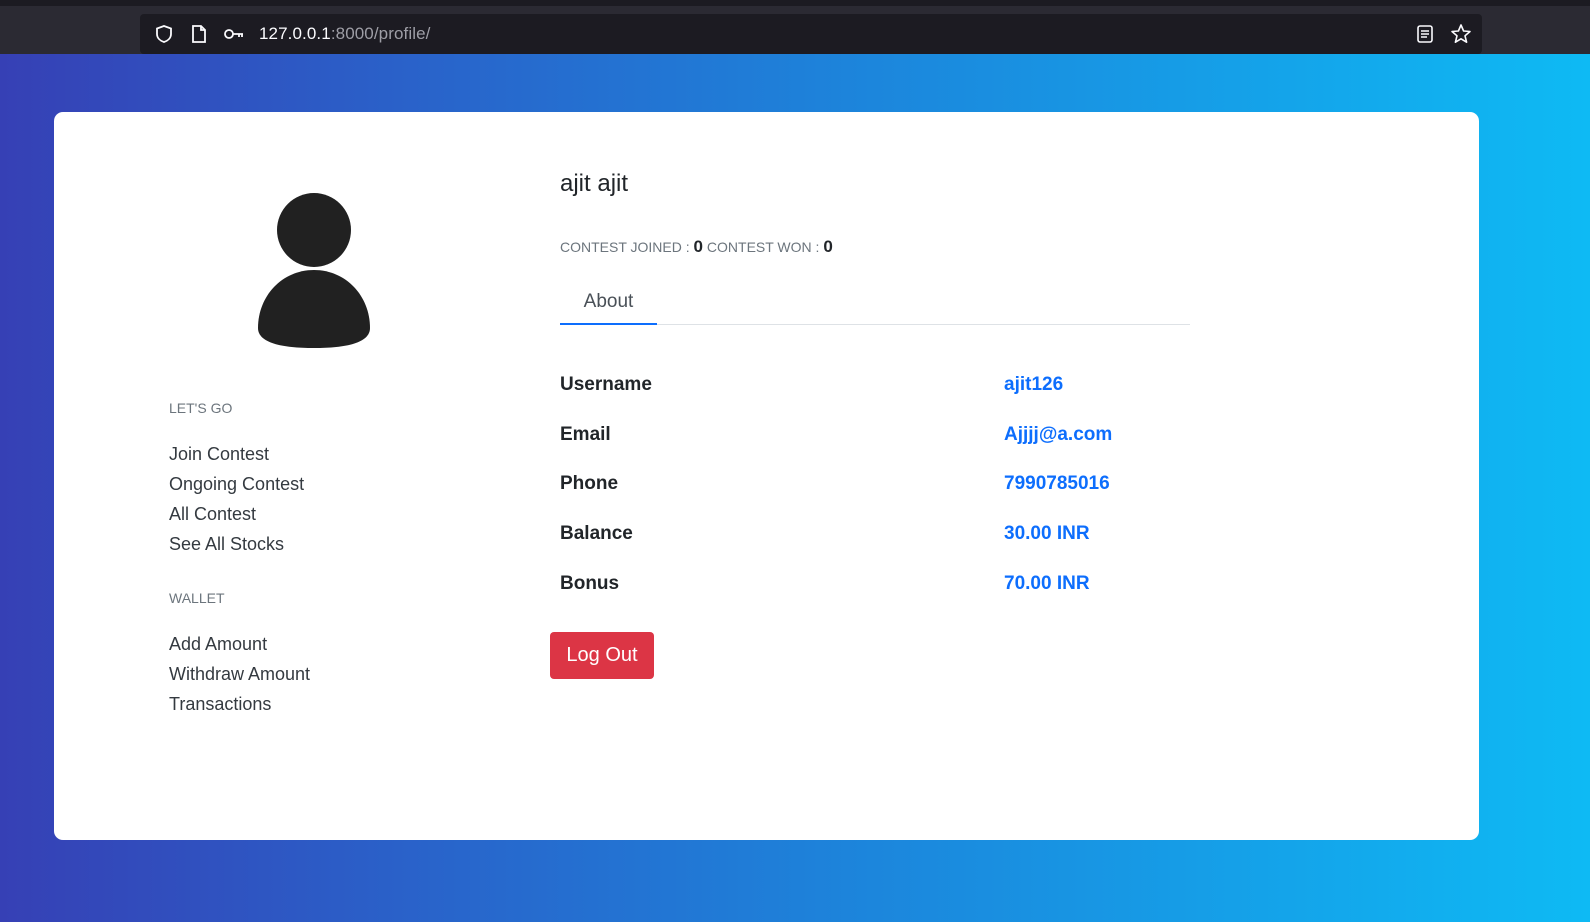 Image resolution: width=1590 pixels, height=922 pixels. Describe the element at coordinates (828, 246) in the screenshot. I see `contest-won-value: 0` at that location.